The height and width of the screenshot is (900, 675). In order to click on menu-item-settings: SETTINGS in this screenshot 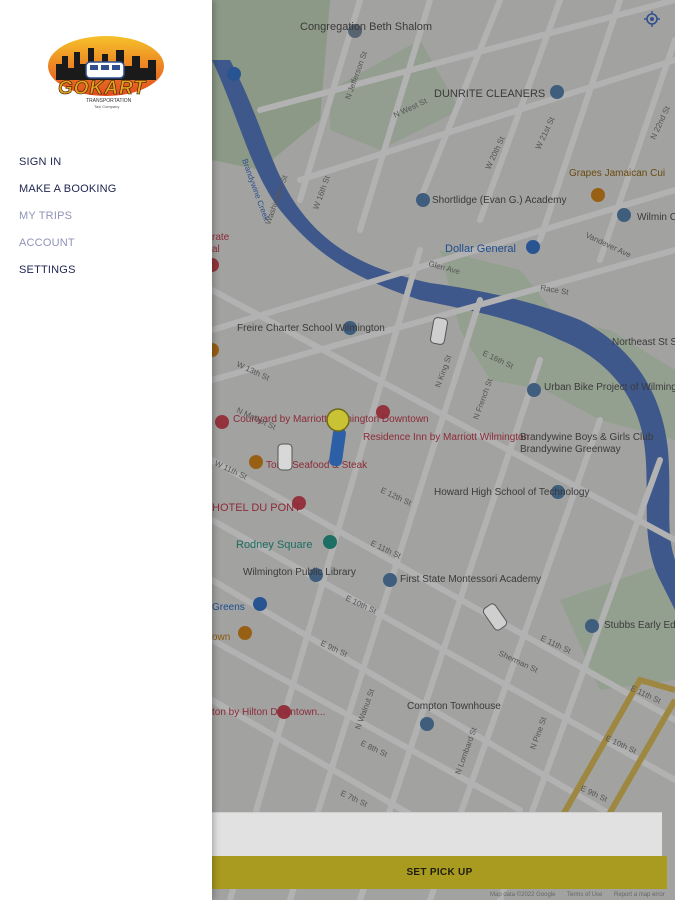, I will do `click(68, 273)`.